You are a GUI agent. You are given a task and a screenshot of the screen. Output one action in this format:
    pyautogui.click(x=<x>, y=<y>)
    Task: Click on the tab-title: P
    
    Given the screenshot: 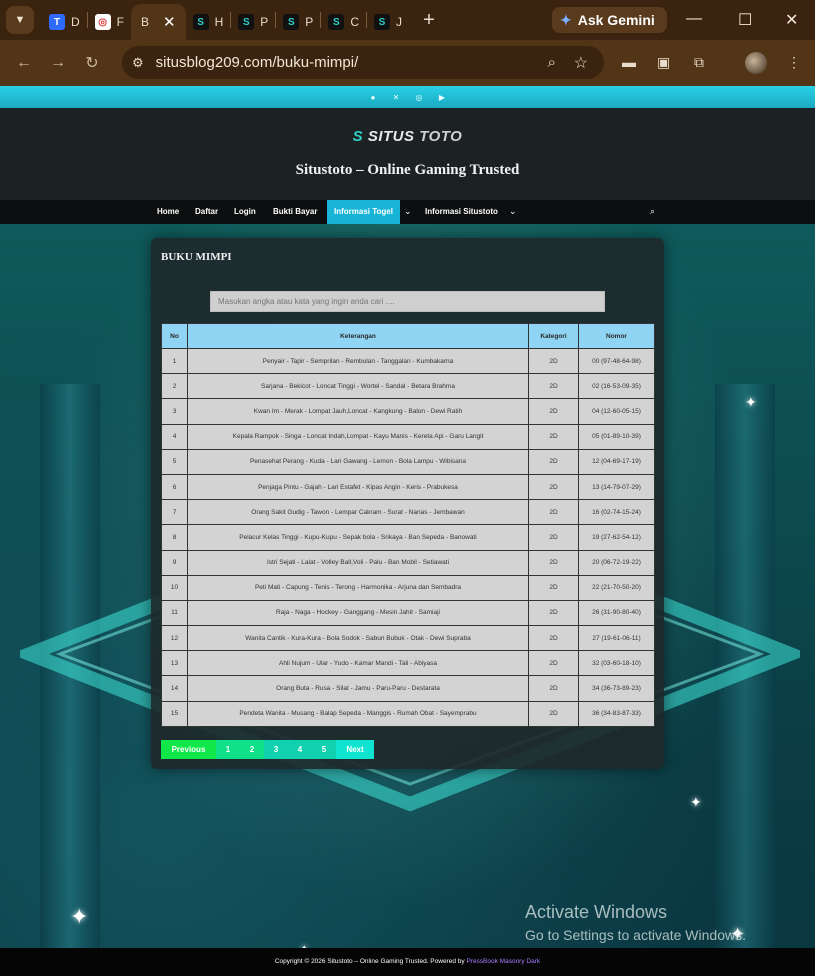 What is the action you would take?
    pyautogui.click(x=264, y=22)
    